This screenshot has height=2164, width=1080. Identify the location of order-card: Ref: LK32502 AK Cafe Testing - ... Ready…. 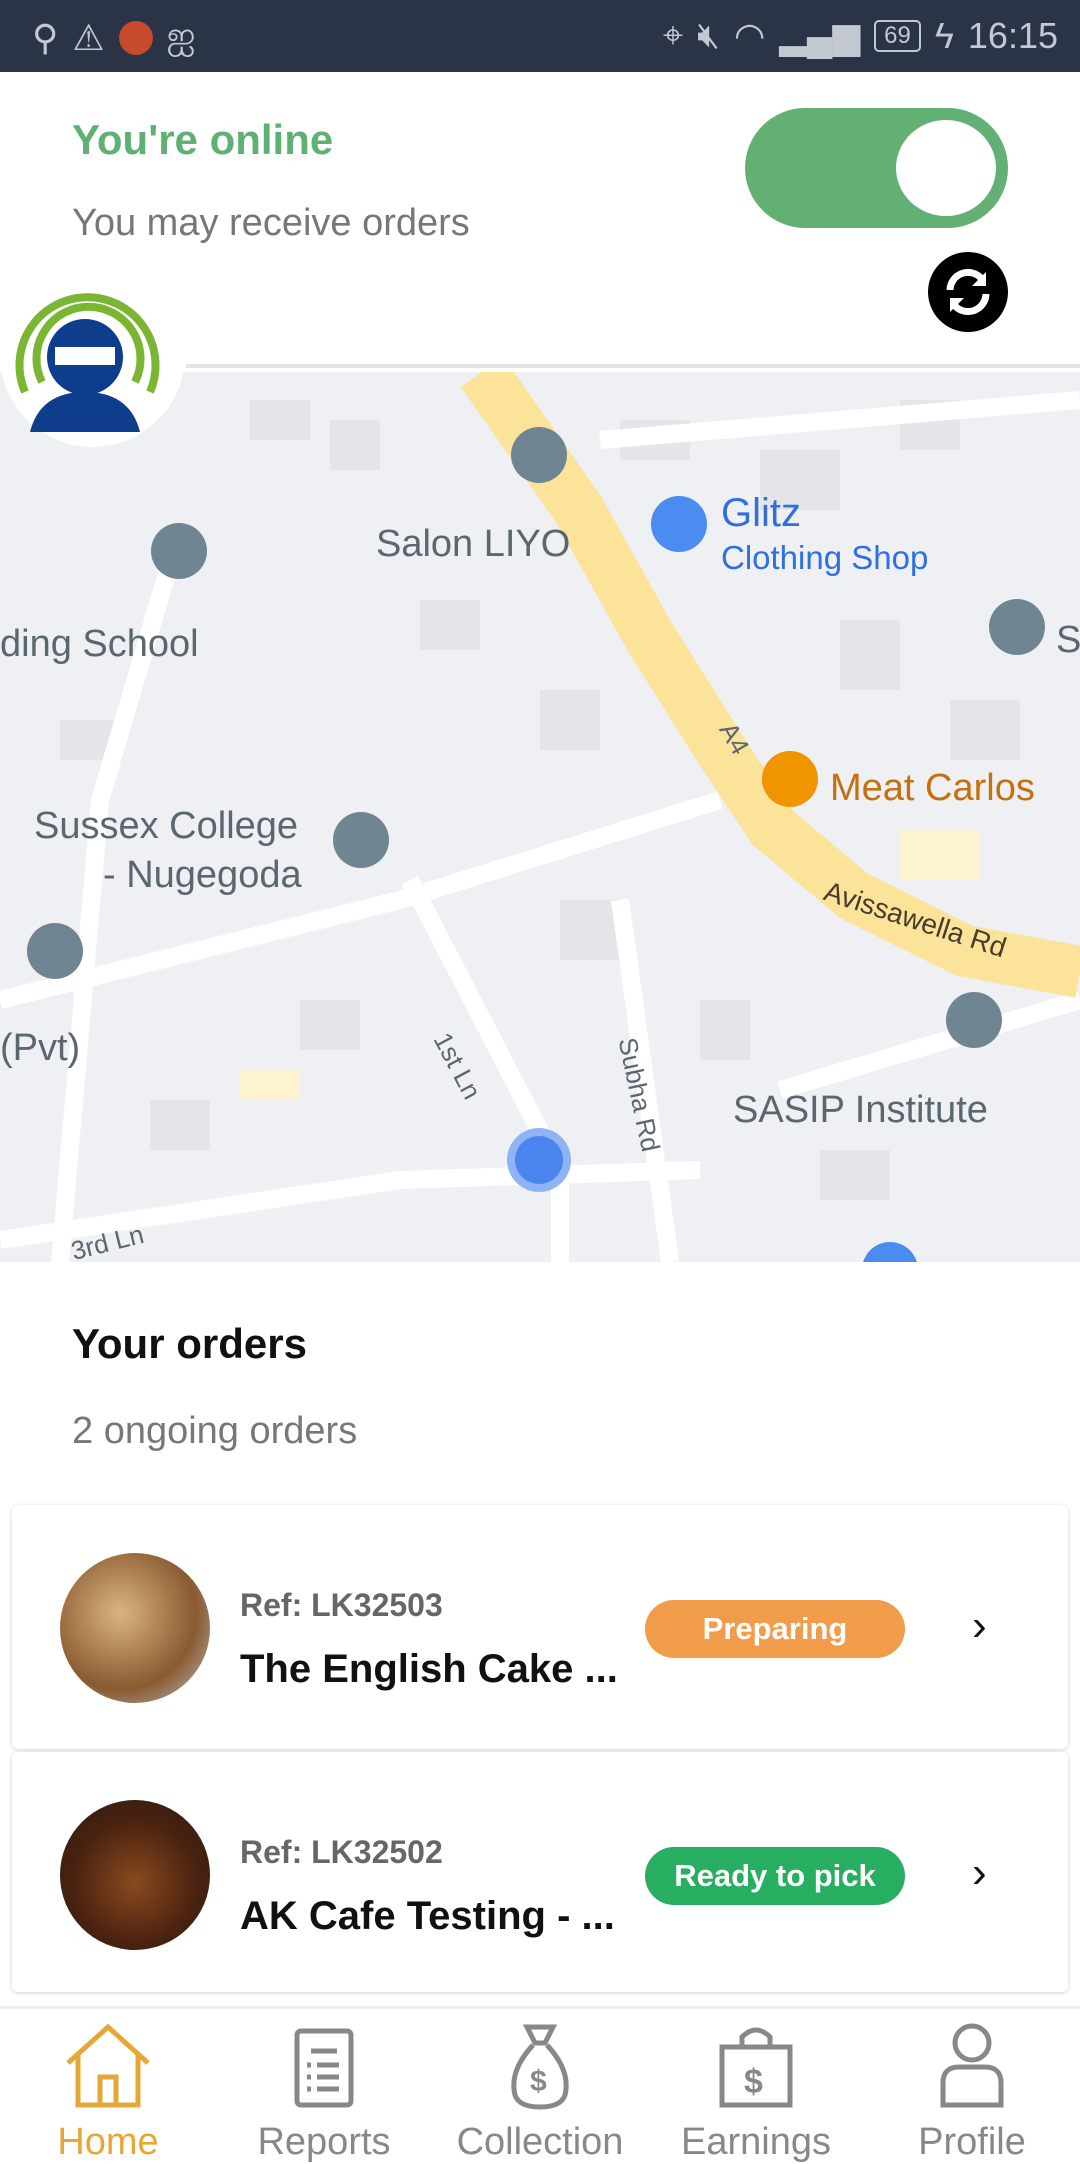
(540, 1872).